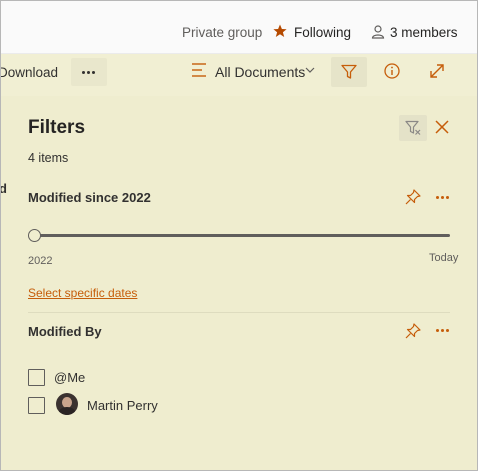 This screenshot has height=471, width=478. Describe the element at coordinates (322, 32) in the screenshot. I see `following-button: Following` at that location.